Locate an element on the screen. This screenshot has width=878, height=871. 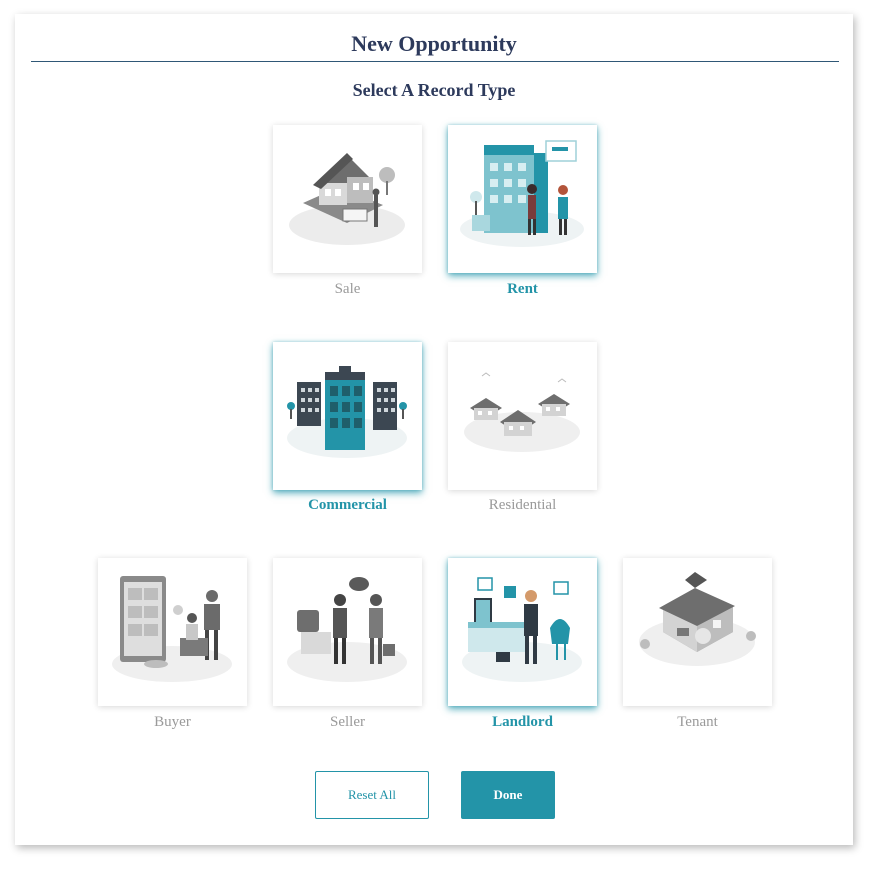
house-for-sale-icon is located at coordinates (347, 199).